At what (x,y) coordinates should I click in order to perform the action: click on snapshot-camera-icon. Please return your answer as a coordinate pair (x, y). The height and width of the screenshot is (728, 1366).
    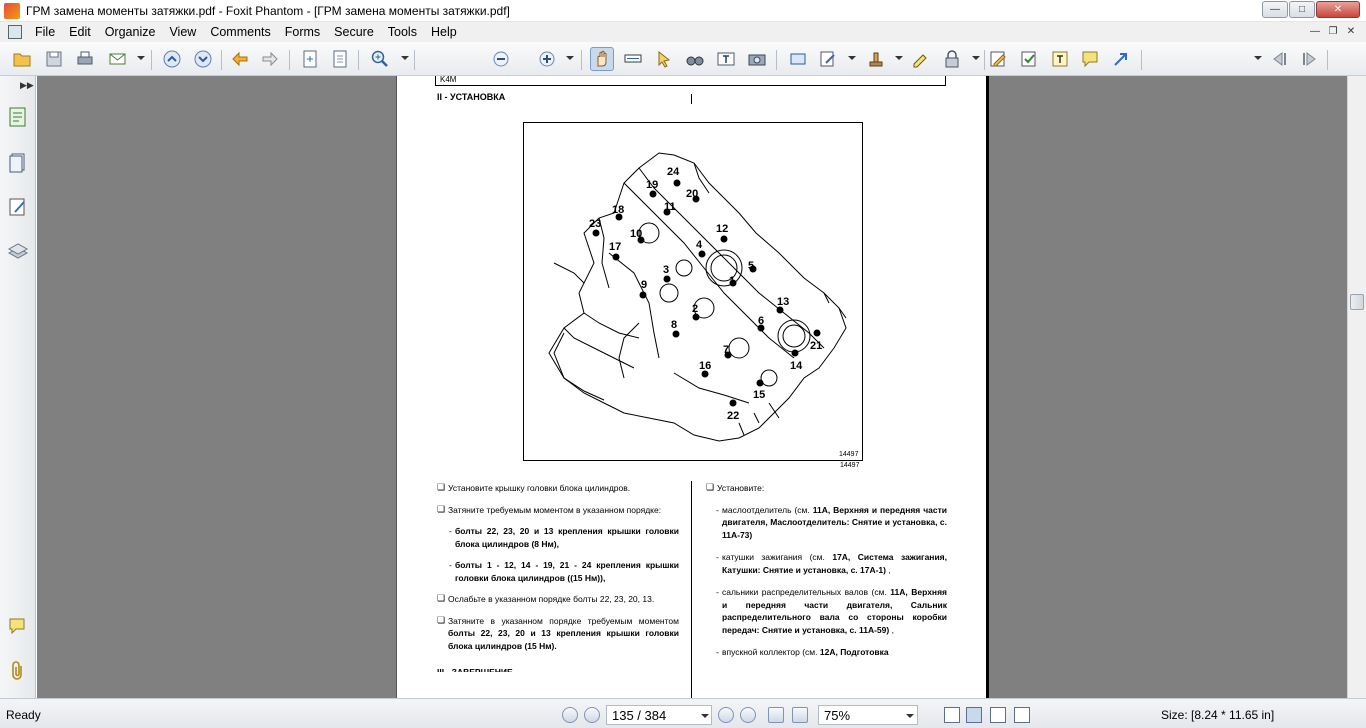
    Looking at the image, I should click on (757, 59).